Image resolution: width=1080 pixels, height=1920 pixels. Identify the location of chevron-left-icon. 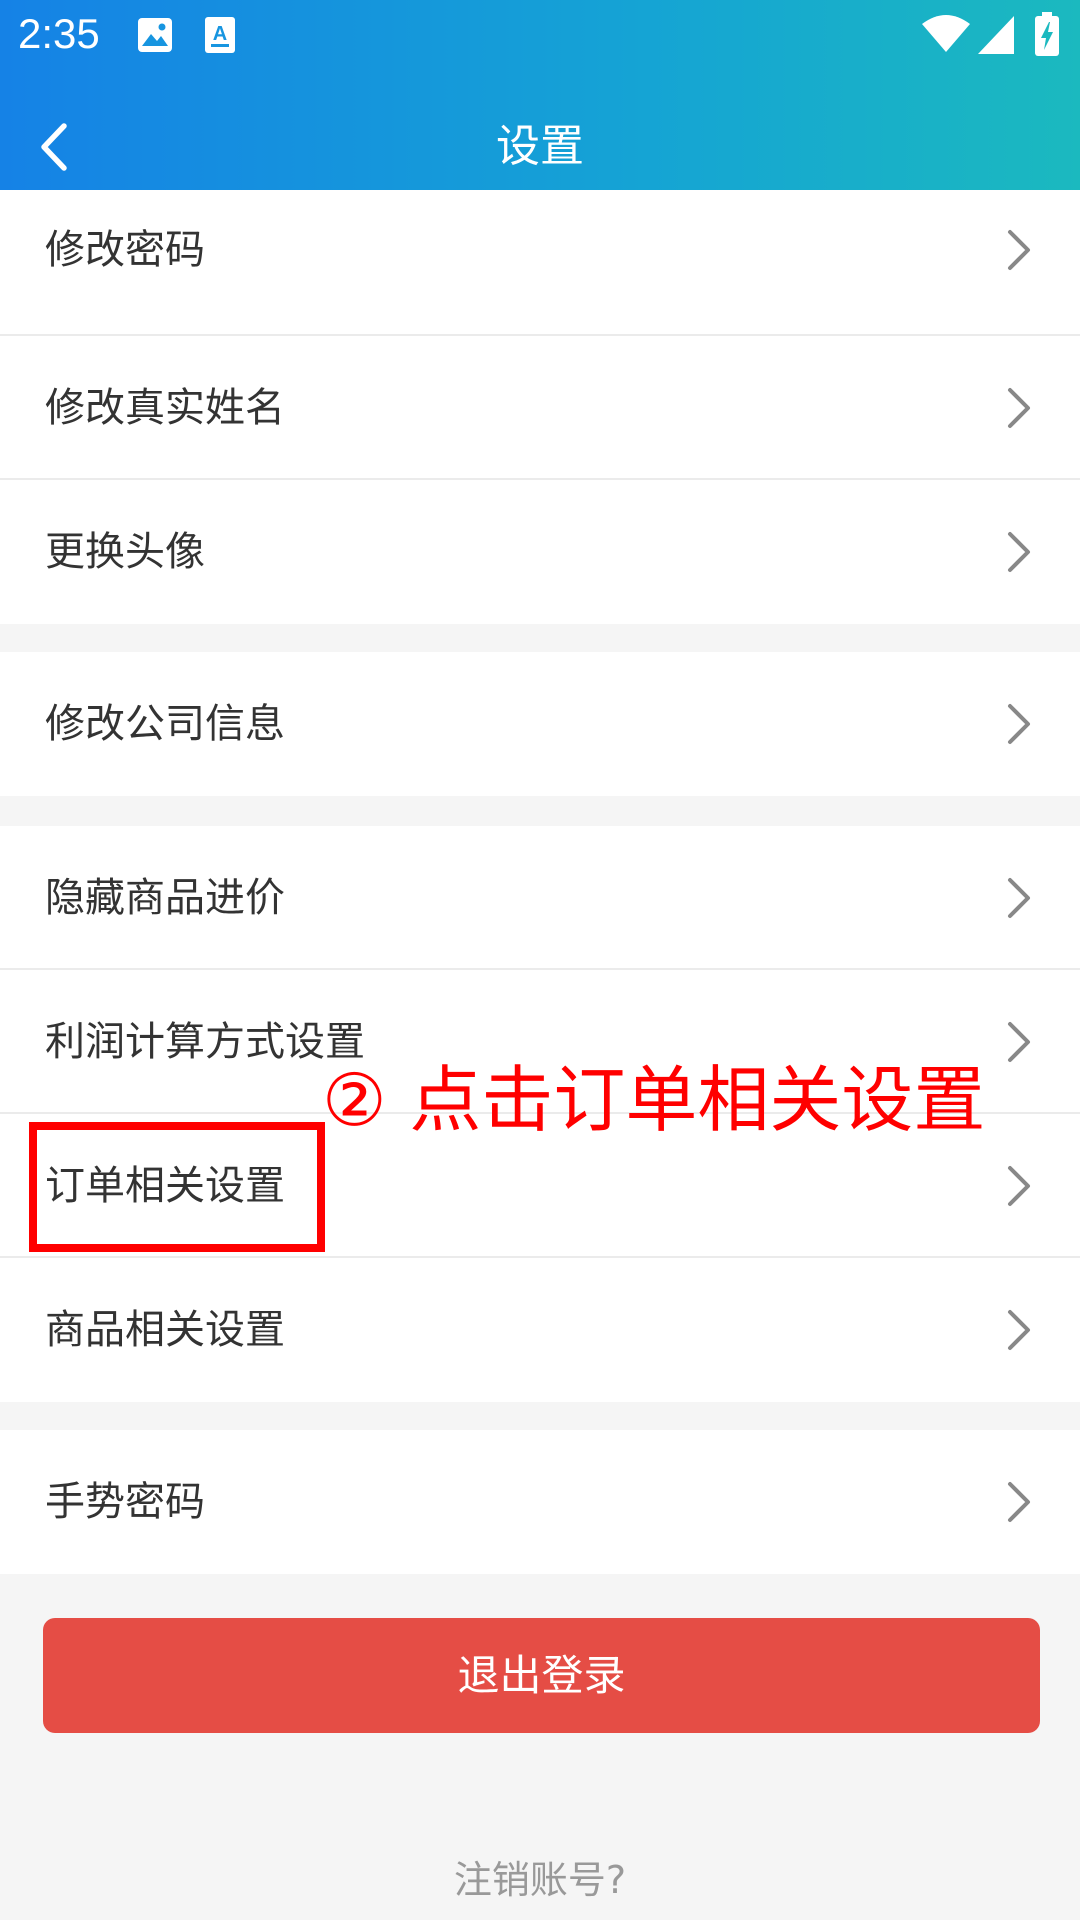
(54, 147).